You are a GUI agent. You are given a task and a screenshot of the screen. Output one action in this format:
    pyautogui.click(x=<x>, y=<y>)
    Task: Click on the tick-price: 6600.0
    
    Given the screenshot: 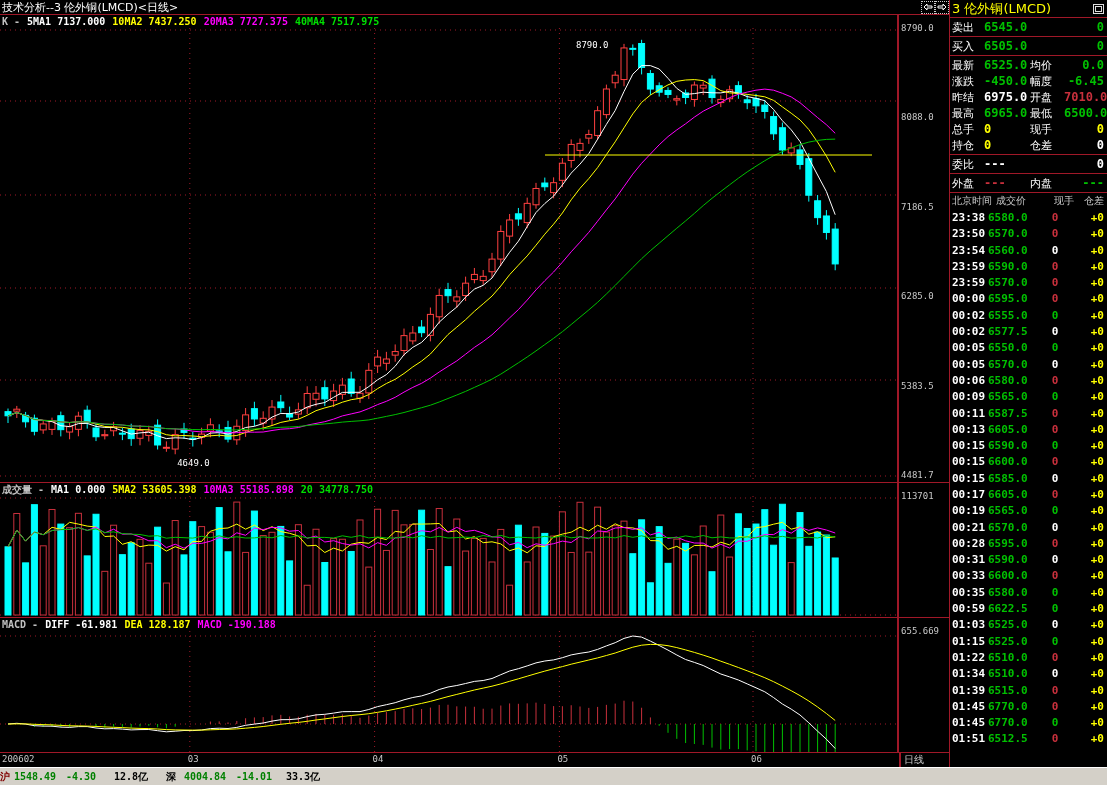 What is the action you would take?
    pyautogui.click(x=1008, y=576)
    